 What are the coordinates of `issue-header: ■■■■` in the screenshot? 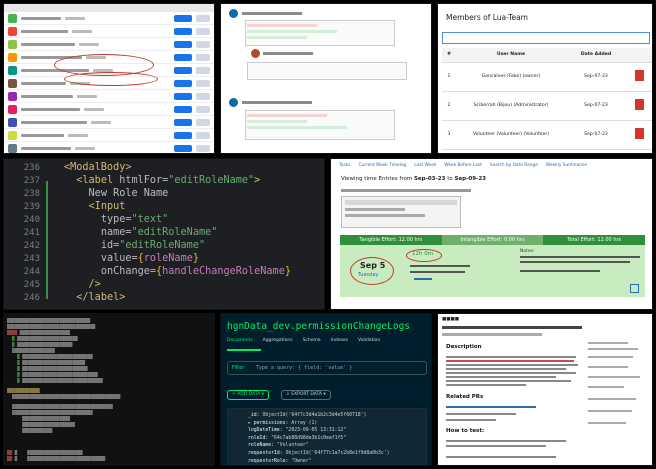 It's located at (451, 319).